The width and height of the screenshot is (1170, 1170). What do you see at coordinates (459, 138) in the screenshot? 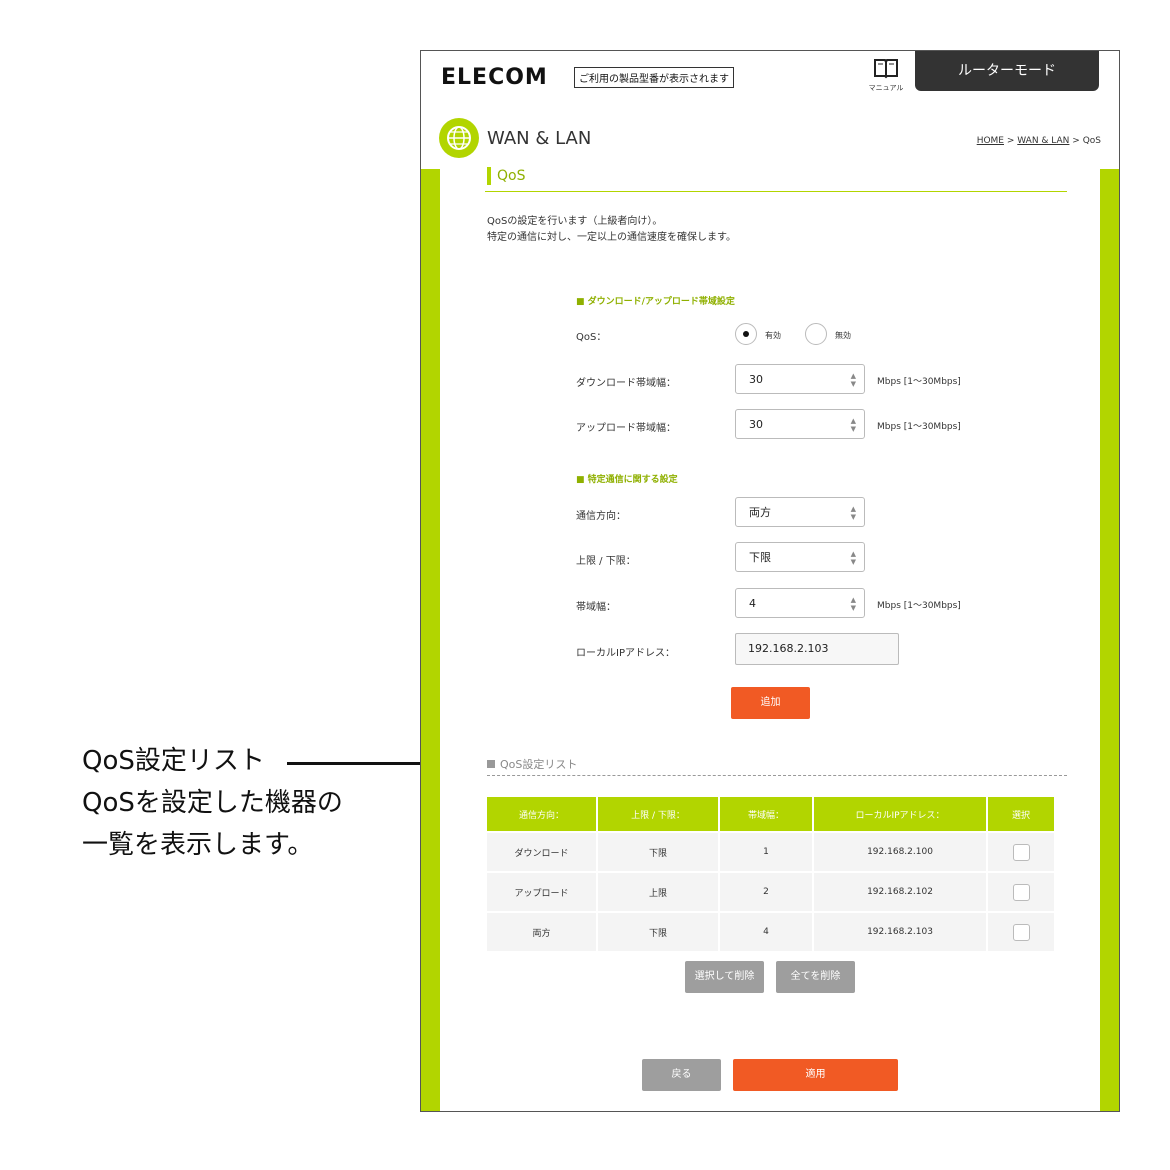
I see `globe-icon` at bounding box center [459, 138].